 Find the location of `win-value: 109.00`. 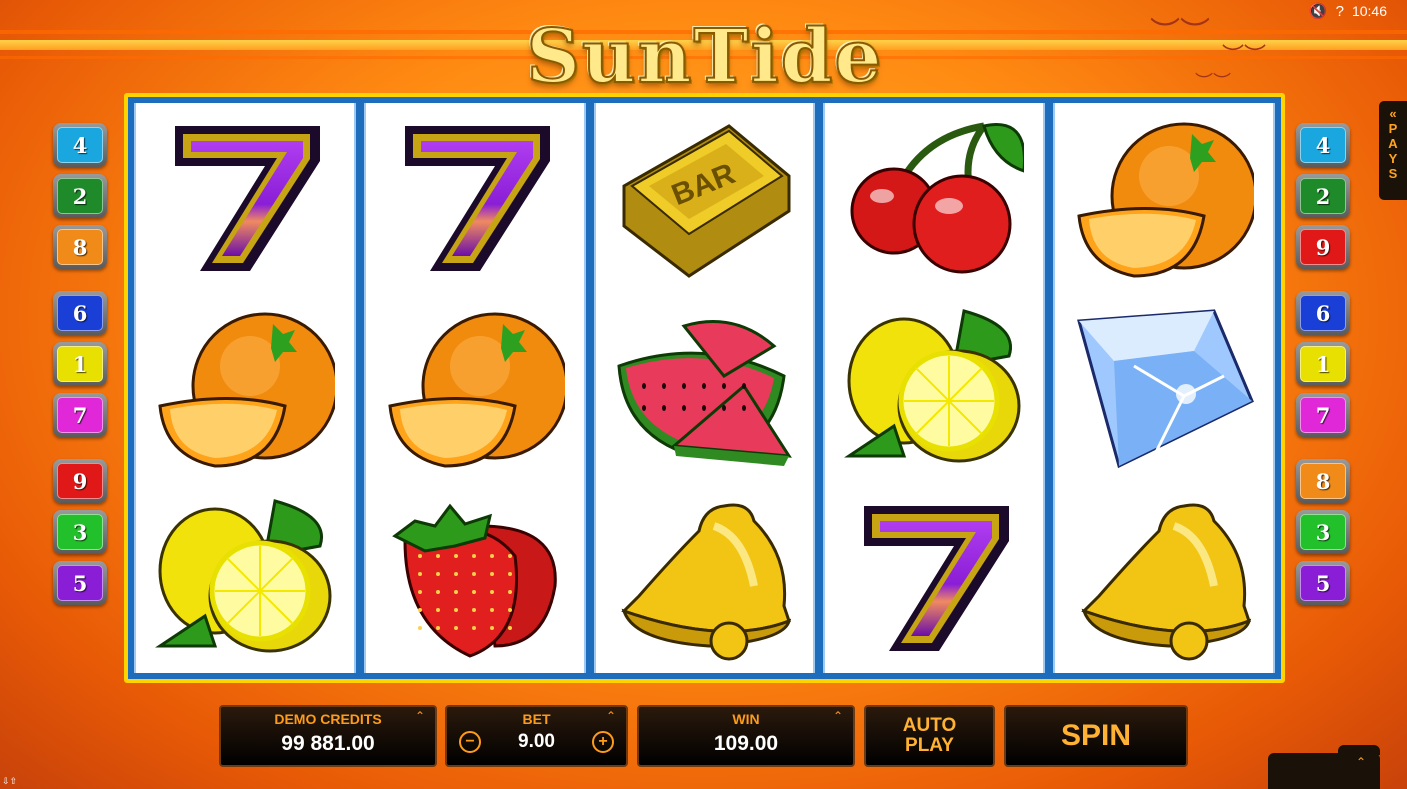

win-value: 109.00 is located at coordinates (746, 743).